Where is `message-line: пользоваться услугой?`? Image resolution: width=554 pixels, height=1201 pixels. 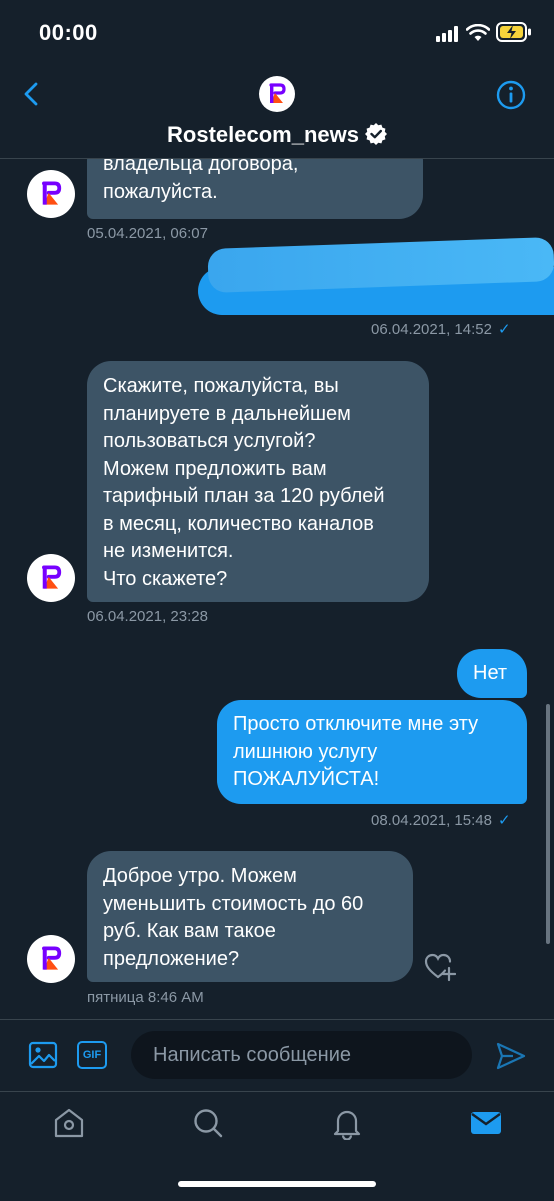 message-line: пользоваться услугой? is located at coordinates (209, 441).